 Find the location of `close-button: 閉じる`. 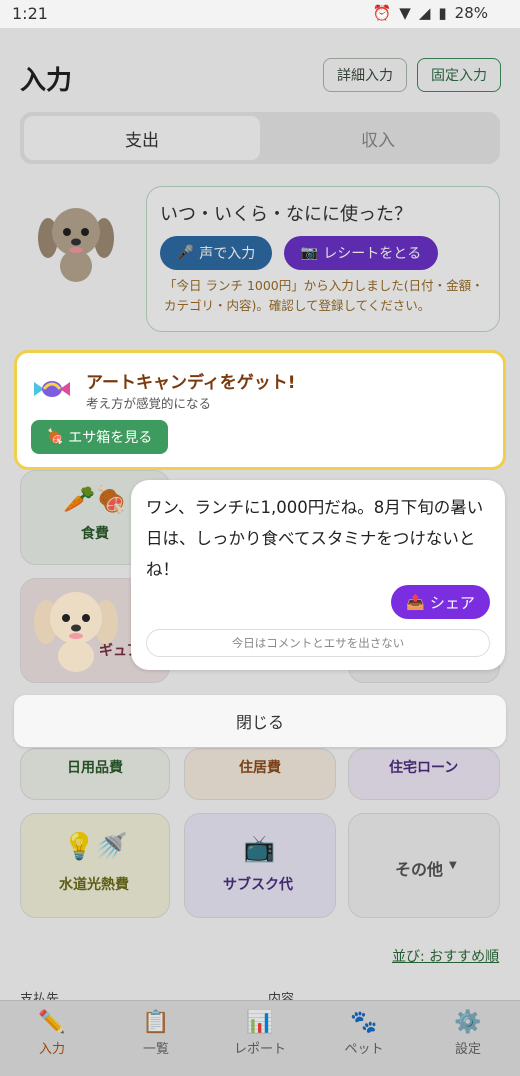

close-button: 閉じる is located at coordinates (260, 721).